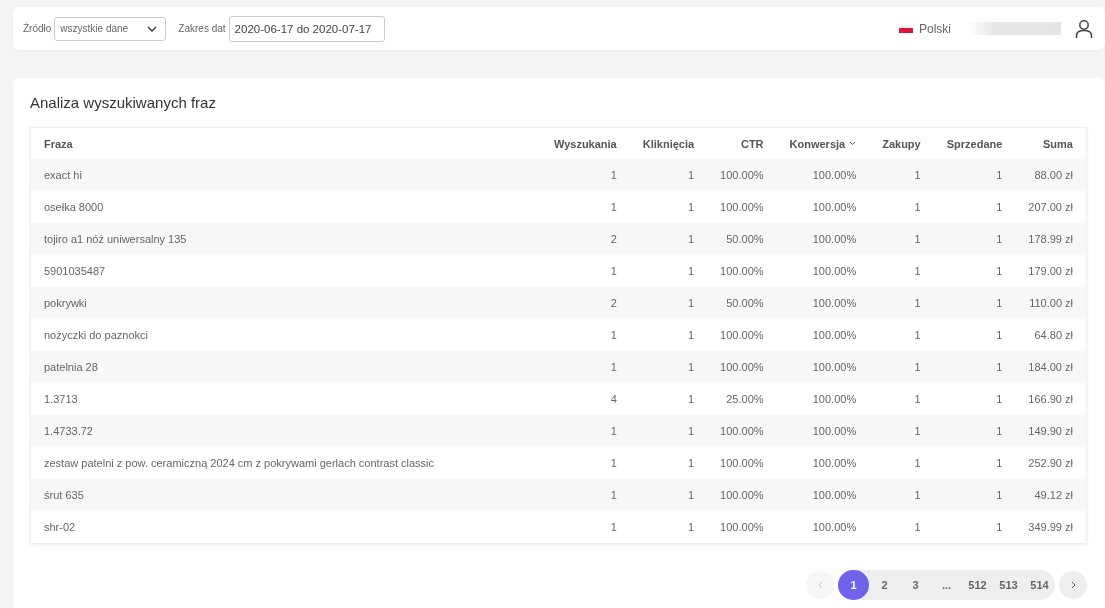 This screenshot has height=608, width=1105. What do you see at coordinates (935, 28) in the screenshot?
I see `language-selector: Polski` at bounding box center [935, 28].